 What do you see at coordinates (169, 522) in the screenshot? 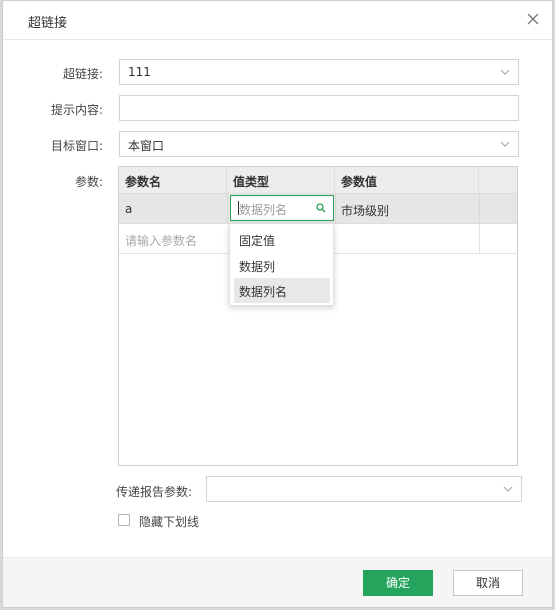
I see `hide-underline-label: 隐藏下划线` at bounding box center [169, 522].